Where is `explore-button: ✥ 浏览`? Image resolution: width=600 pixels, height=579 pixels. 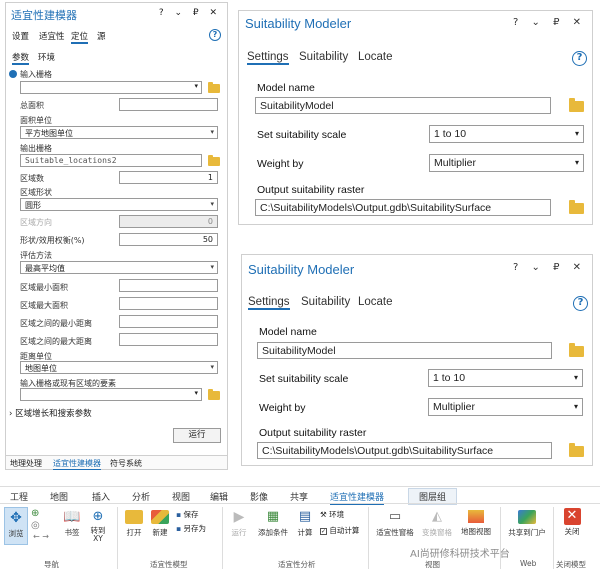 explore-button: ✥ 浏览 is located at coordinates (16, 526).